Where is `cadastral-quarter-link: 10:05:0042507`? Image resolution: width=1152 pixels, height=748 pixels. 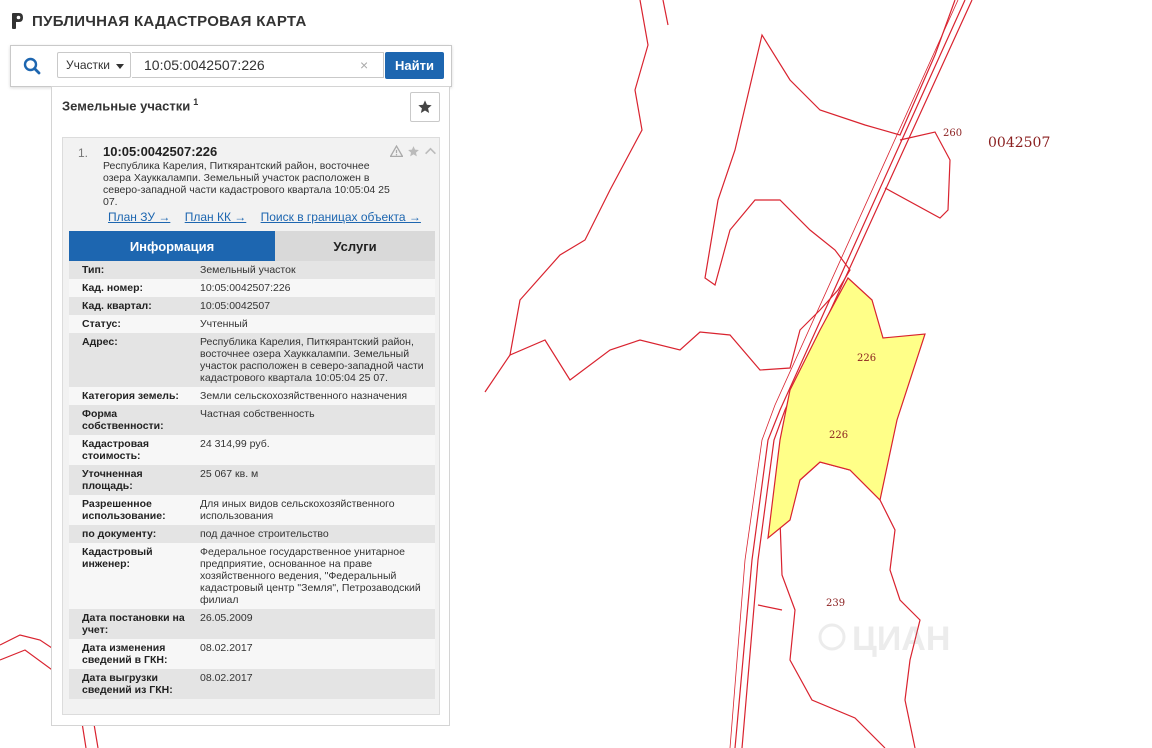 cadastral-quarter-link: 10:05:0042507 is located at coordinates (314, 306).